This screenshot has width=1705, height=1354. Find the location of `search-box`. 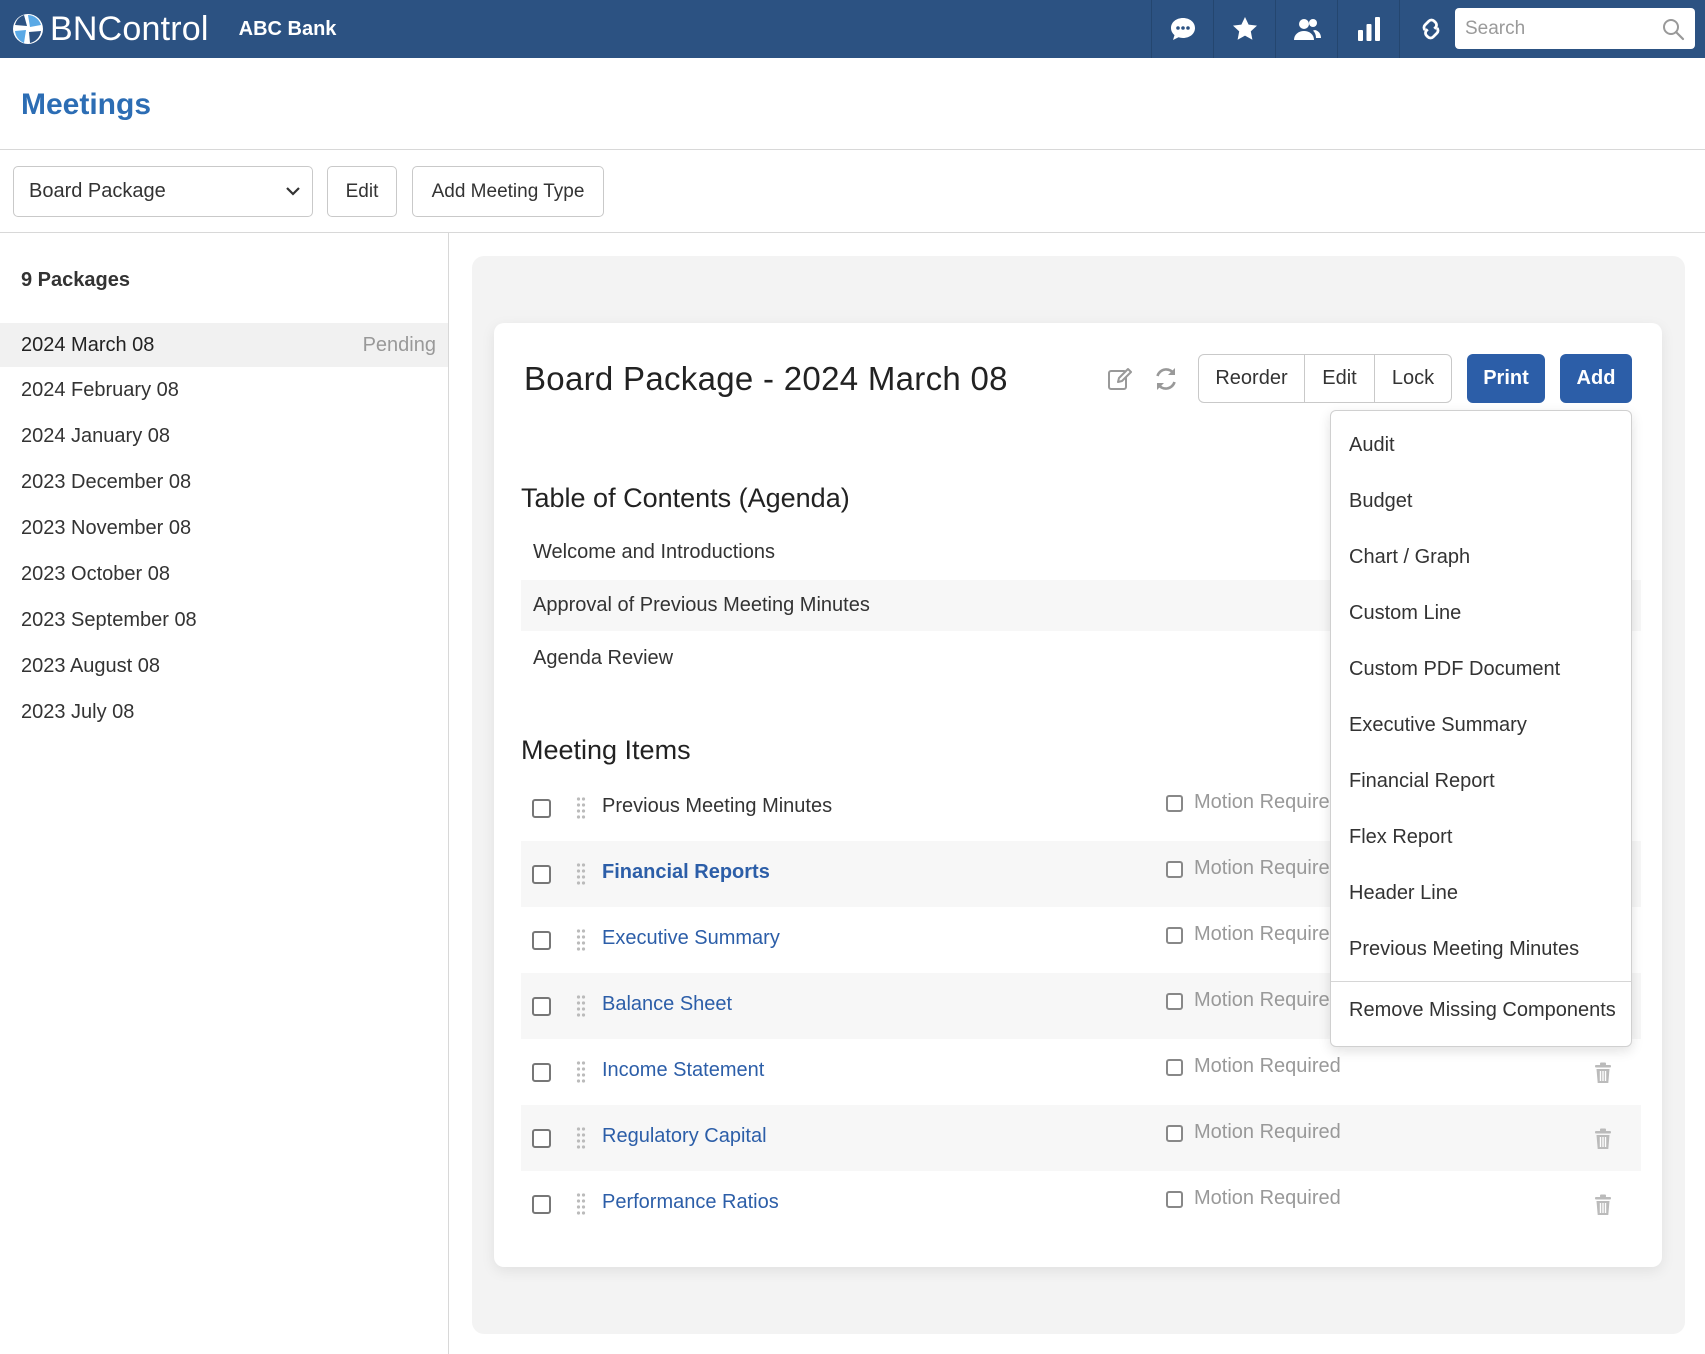

search-box is located at coordinates (1575, 28).